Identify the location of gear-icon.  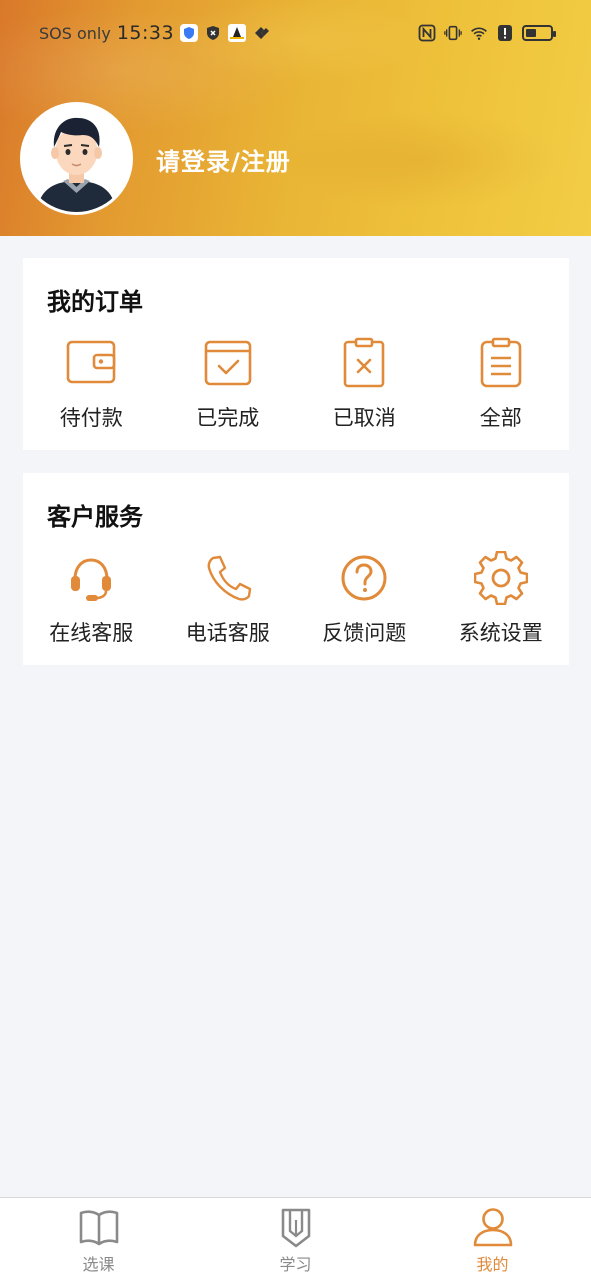
(500, 578).